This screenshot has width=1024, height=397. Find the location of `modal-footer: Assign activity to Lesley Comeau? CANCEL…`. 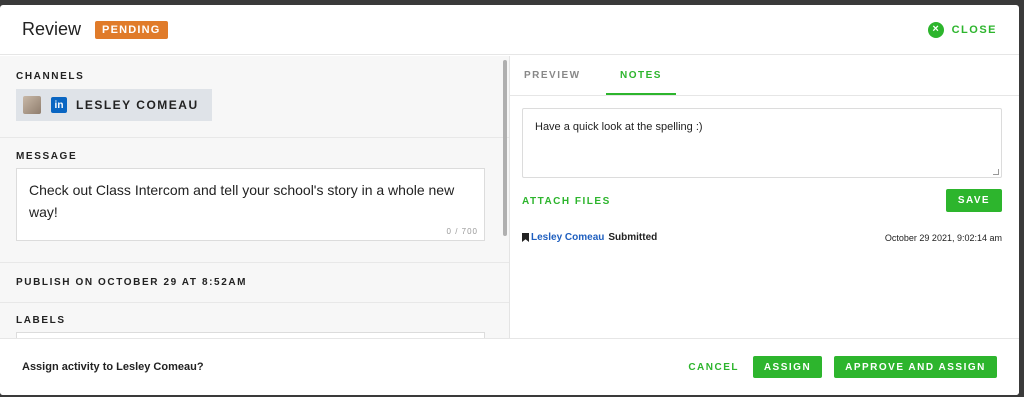

modal-footer: Assign activity to Lesley Comeau? CANCEL… is located at coordinates (509, 366).